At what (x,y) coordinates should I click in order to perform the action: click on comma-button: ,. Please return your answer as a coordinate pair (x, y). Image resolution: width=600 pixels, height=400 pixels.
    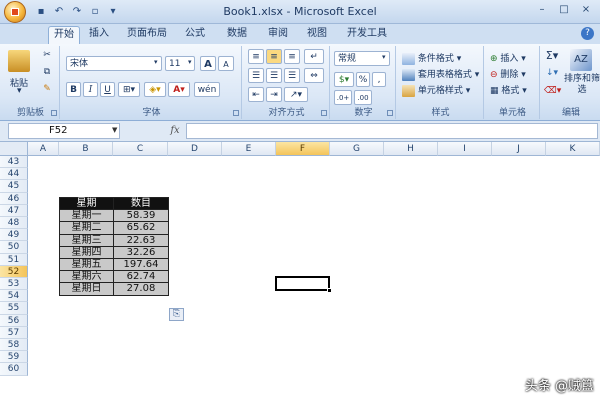
    Looking at the image, I should click on (379, 79).